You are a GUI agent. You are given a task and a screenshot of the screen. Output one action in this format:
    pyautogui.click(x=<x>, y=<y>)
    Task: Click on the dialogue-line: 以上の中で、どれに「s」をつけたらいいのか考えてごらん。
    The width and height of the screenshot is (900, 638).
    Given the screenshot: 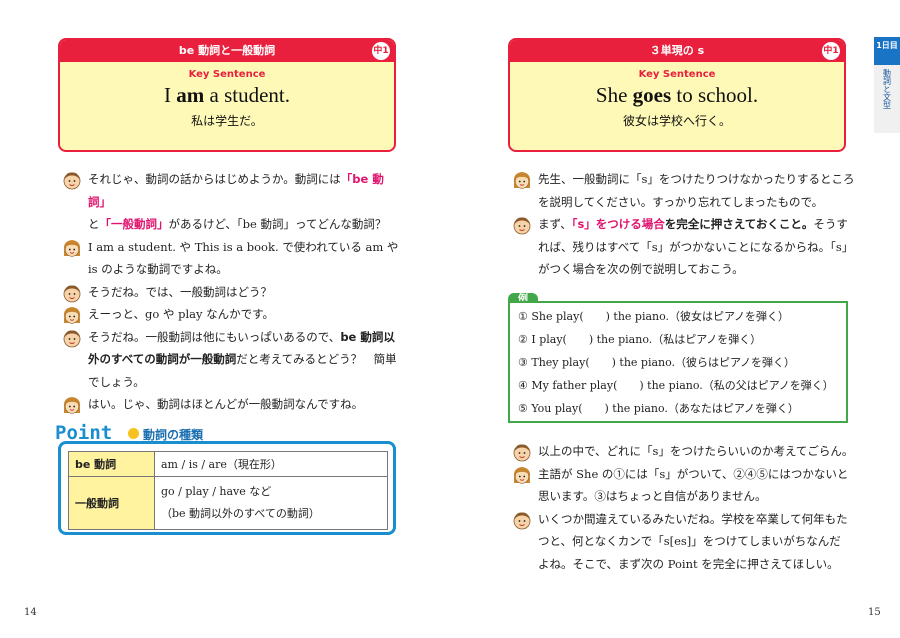 What is the action you would take?
    pyautogui.click(x=684, y=451)
    